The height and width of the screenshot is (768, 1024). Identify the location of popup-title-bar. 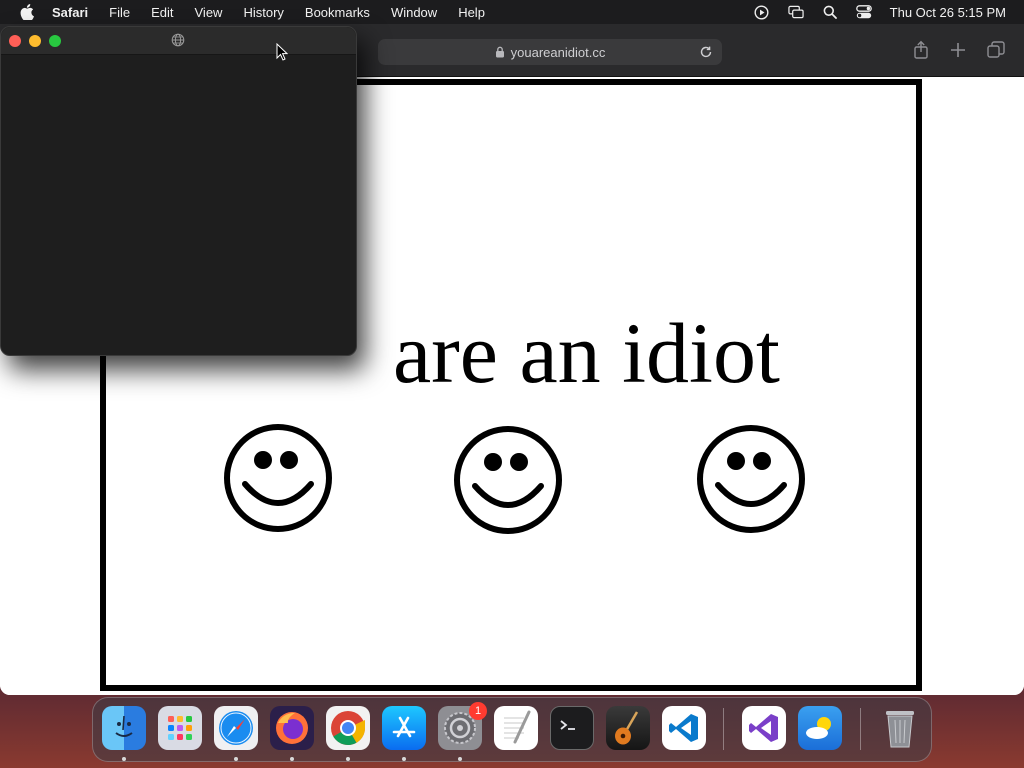
(178, 41).